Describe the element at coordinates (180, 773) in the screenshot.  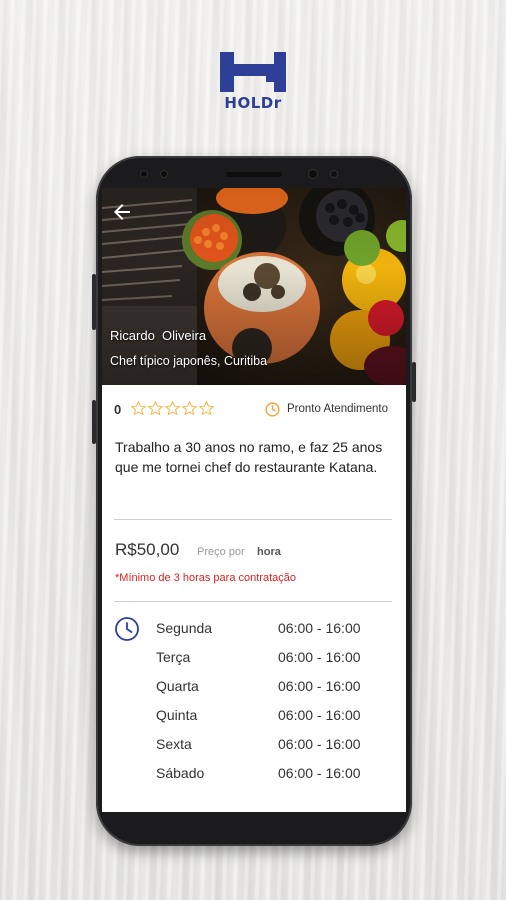
I see `schedule-day: Sábado` at that location.